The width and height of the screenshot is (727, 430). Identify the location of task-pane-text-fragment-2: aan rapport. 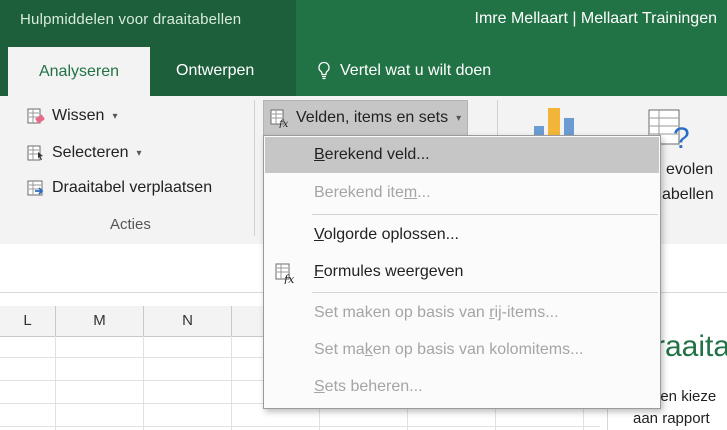
(671, 418).